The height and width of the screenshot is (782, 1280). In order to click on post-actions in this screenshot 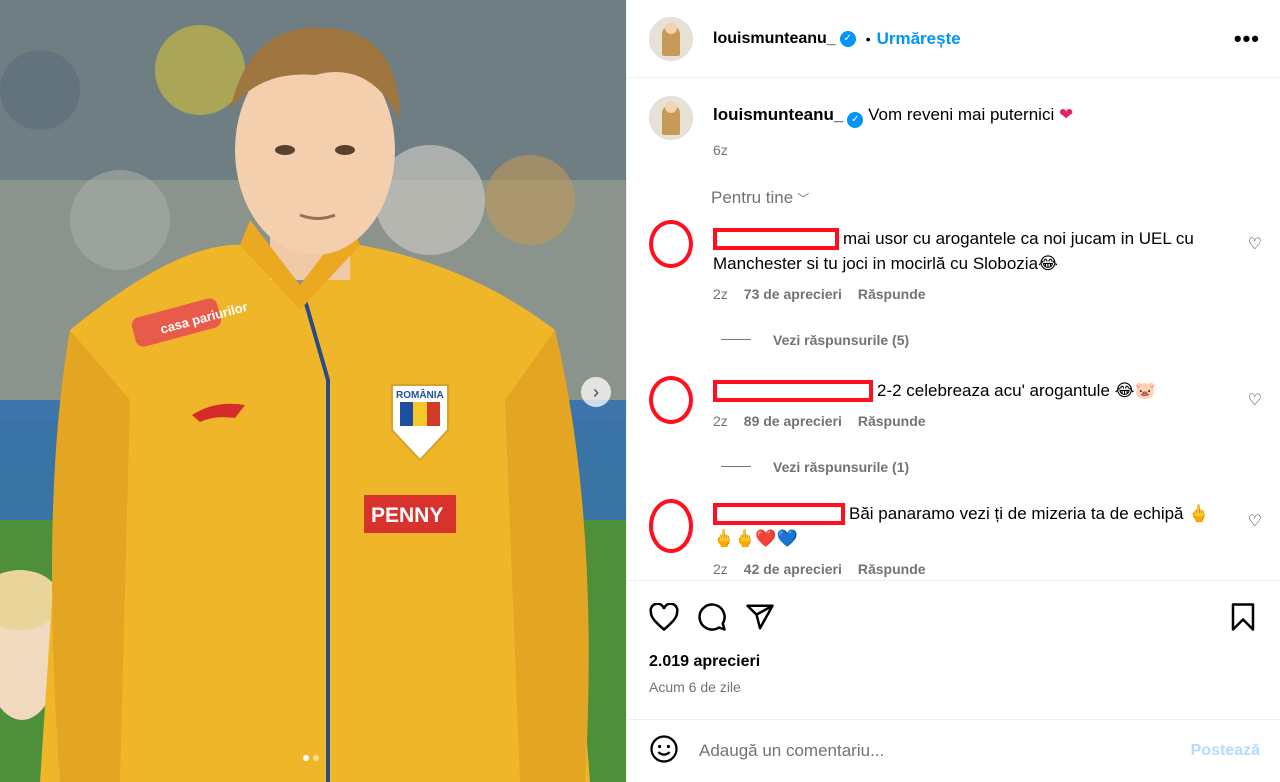, I will do `click(953, 616)`.